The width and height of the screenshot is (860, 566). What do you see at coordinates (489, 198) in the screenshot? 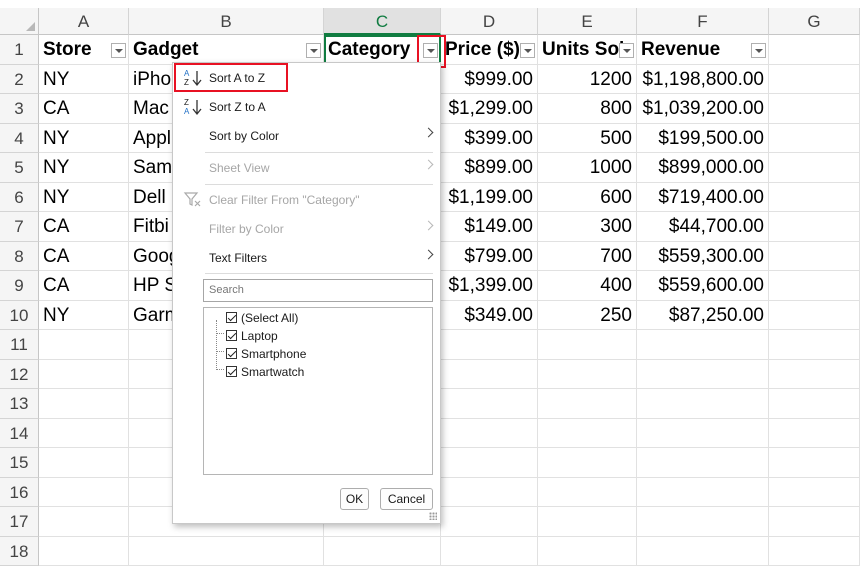
I see `price-cell: $1,199.00` at bounding box center [489, 198].